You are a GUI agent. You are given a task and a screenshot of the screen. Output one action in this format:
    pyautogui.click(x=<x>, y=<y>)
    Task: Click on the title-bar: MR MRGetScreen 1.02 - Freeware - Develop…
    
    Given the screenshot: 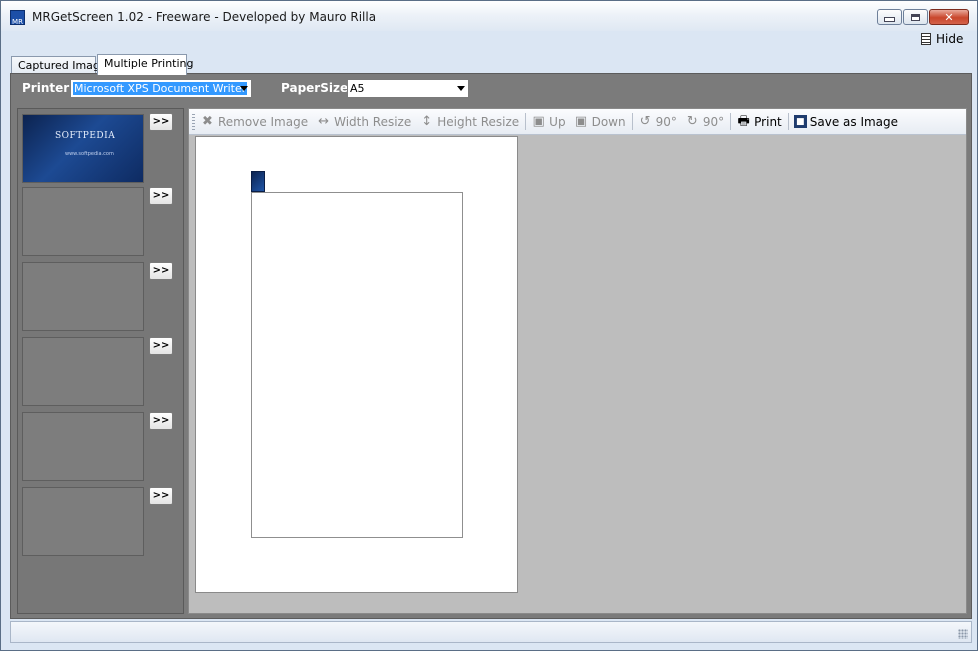 What is the action you would take?
    pyautogui.click(x=489, y=16)
    